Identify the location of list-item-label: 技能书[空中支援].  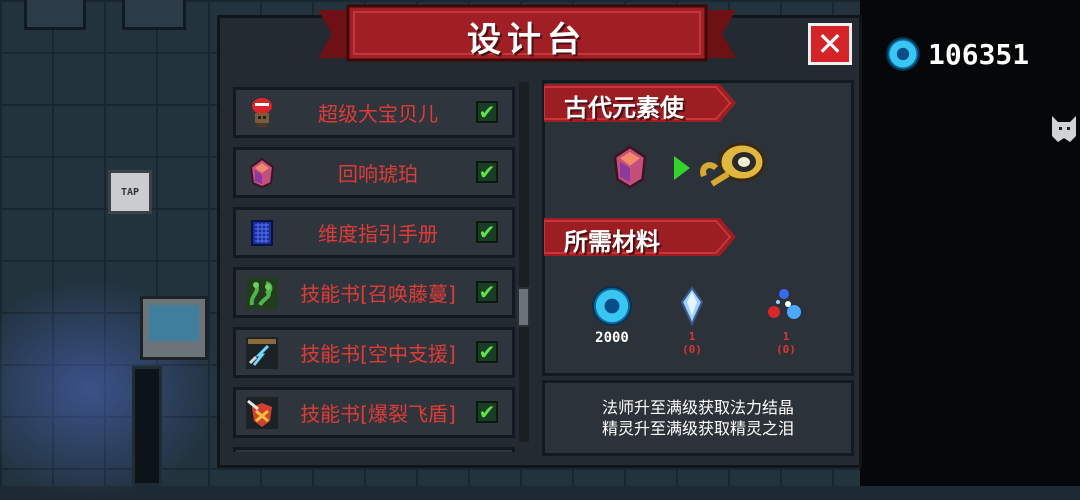
(378, 354).